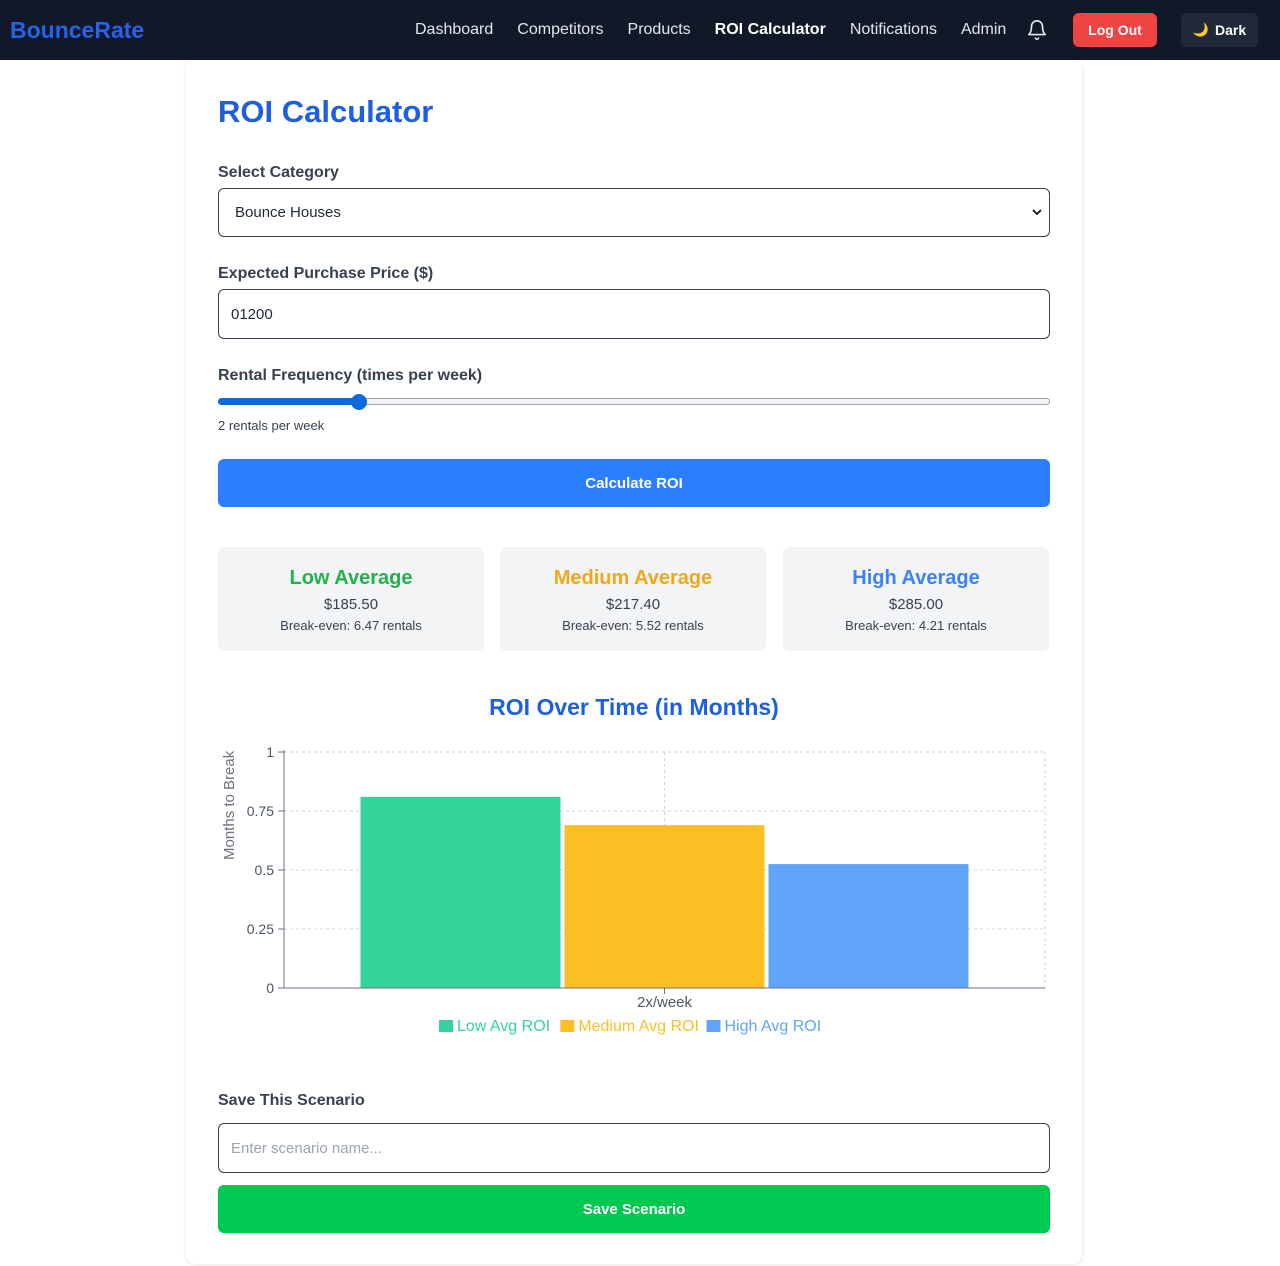 The width and height of the screenshot is (1280, 1266). Describe the element at coordinates (326, 273) in the screenshot. I see `price-label: Expected Purchase Price ($)` at that location.